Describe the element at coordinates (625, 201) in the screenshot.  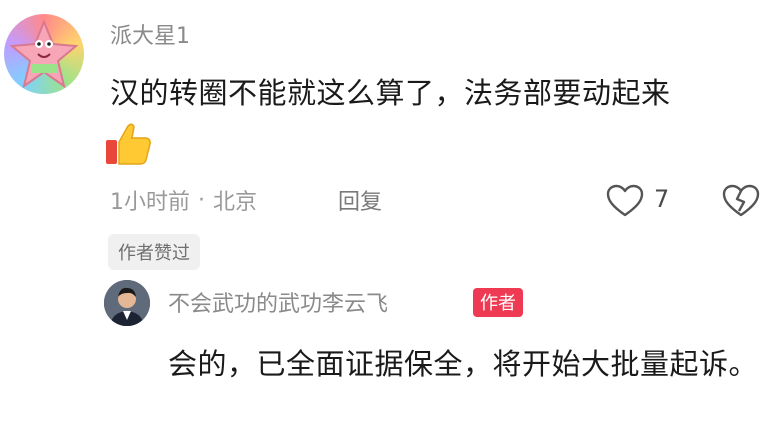
I see `heart-icon` at that location.